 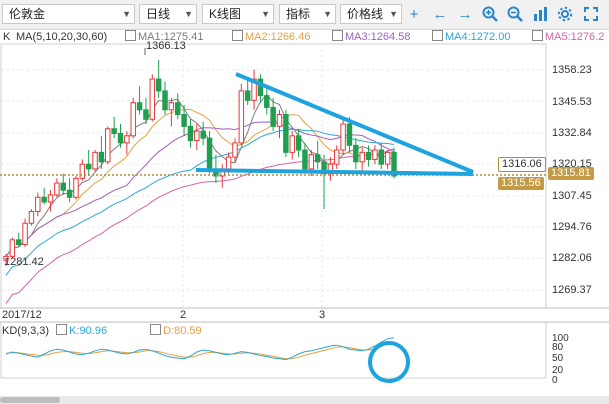 I want to click on kd-y-tick: 0, so click(x=555, y=380).